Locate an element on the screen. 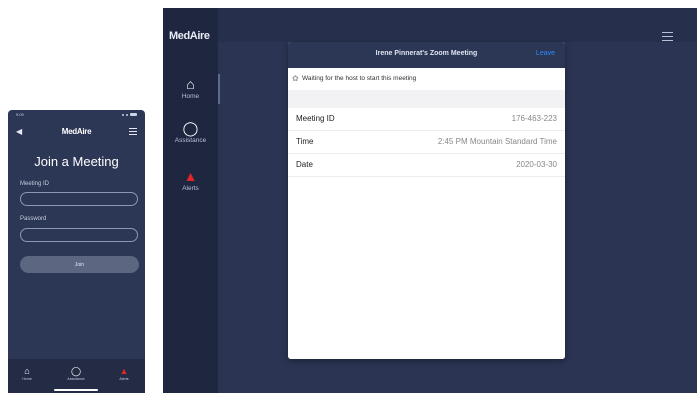  sidebar-item-home-label: Home is located at coordinates (190, 96).